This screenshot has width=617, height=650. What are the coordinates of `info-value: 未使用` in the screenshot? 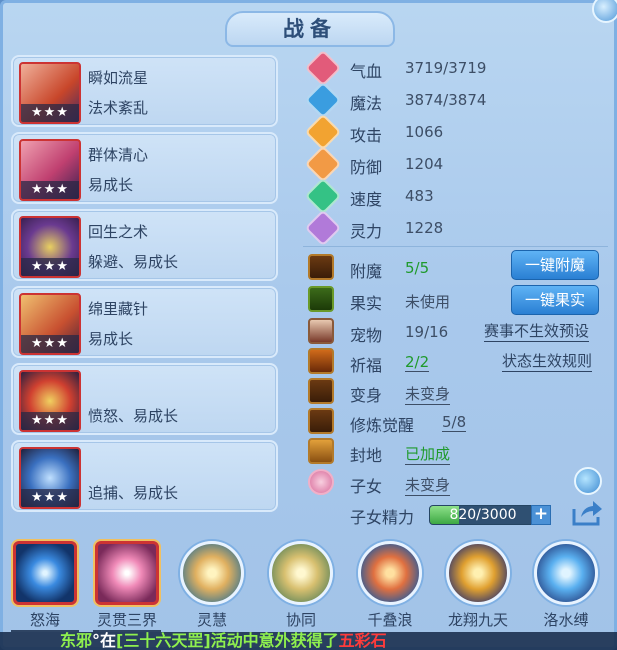 It's located at (428, 302).